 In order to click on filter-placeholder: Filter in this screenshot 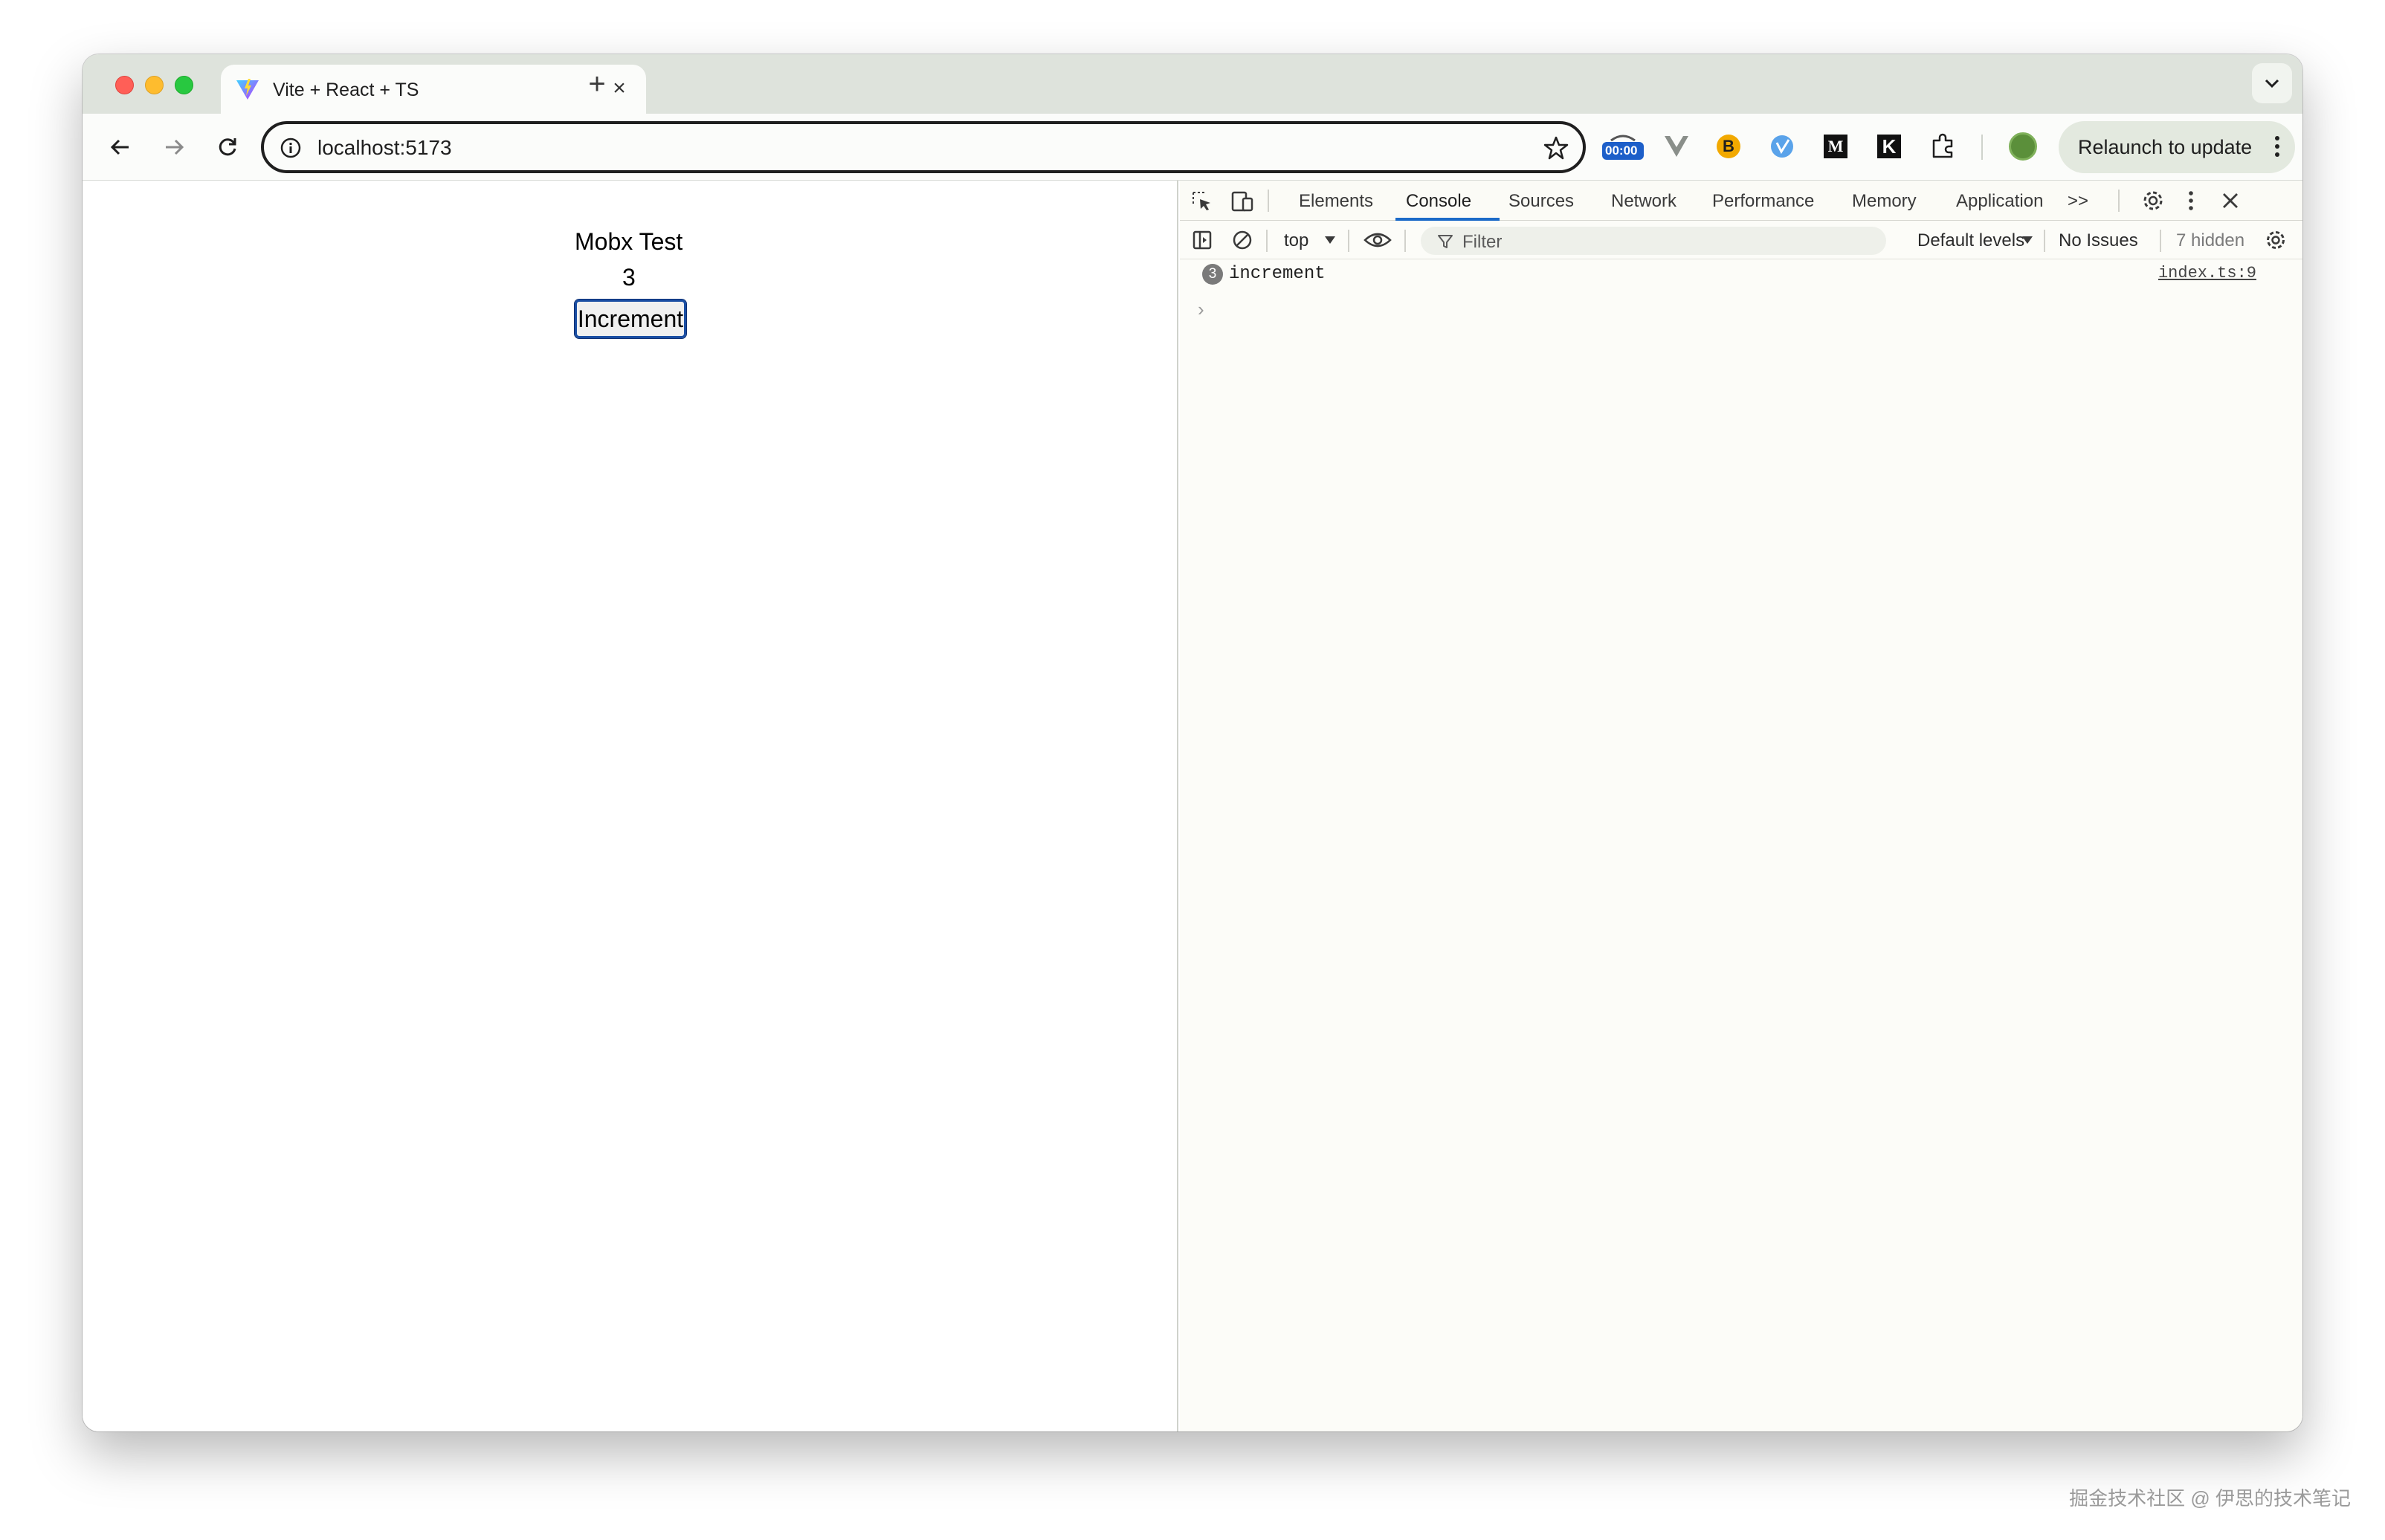, I will do `click(1482, 242)`.